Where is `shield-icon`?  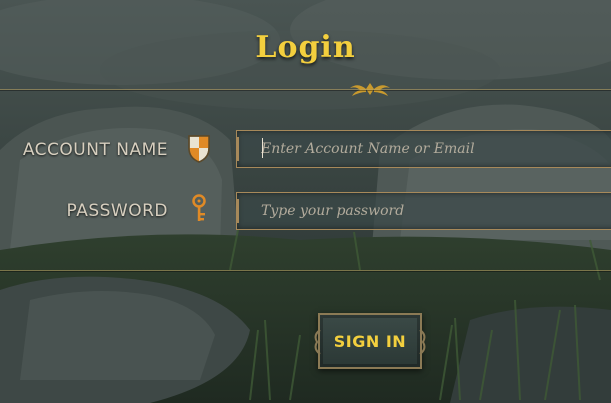
shield-icon is located at coordinates (199, 149).